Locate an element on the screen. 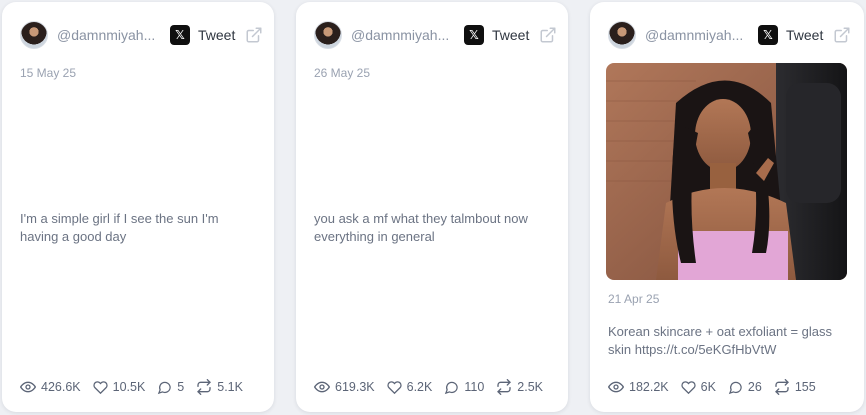 Image resolution: width=866 pixels, height=415 pixels. photo-illustration is located at coordinates (726, 171).